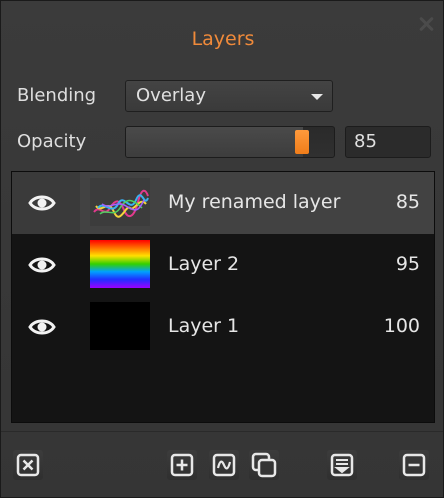 The width and height of the screenshot is (444, 498). I want to click on layer-name: Layer 2, so click(203, 264).